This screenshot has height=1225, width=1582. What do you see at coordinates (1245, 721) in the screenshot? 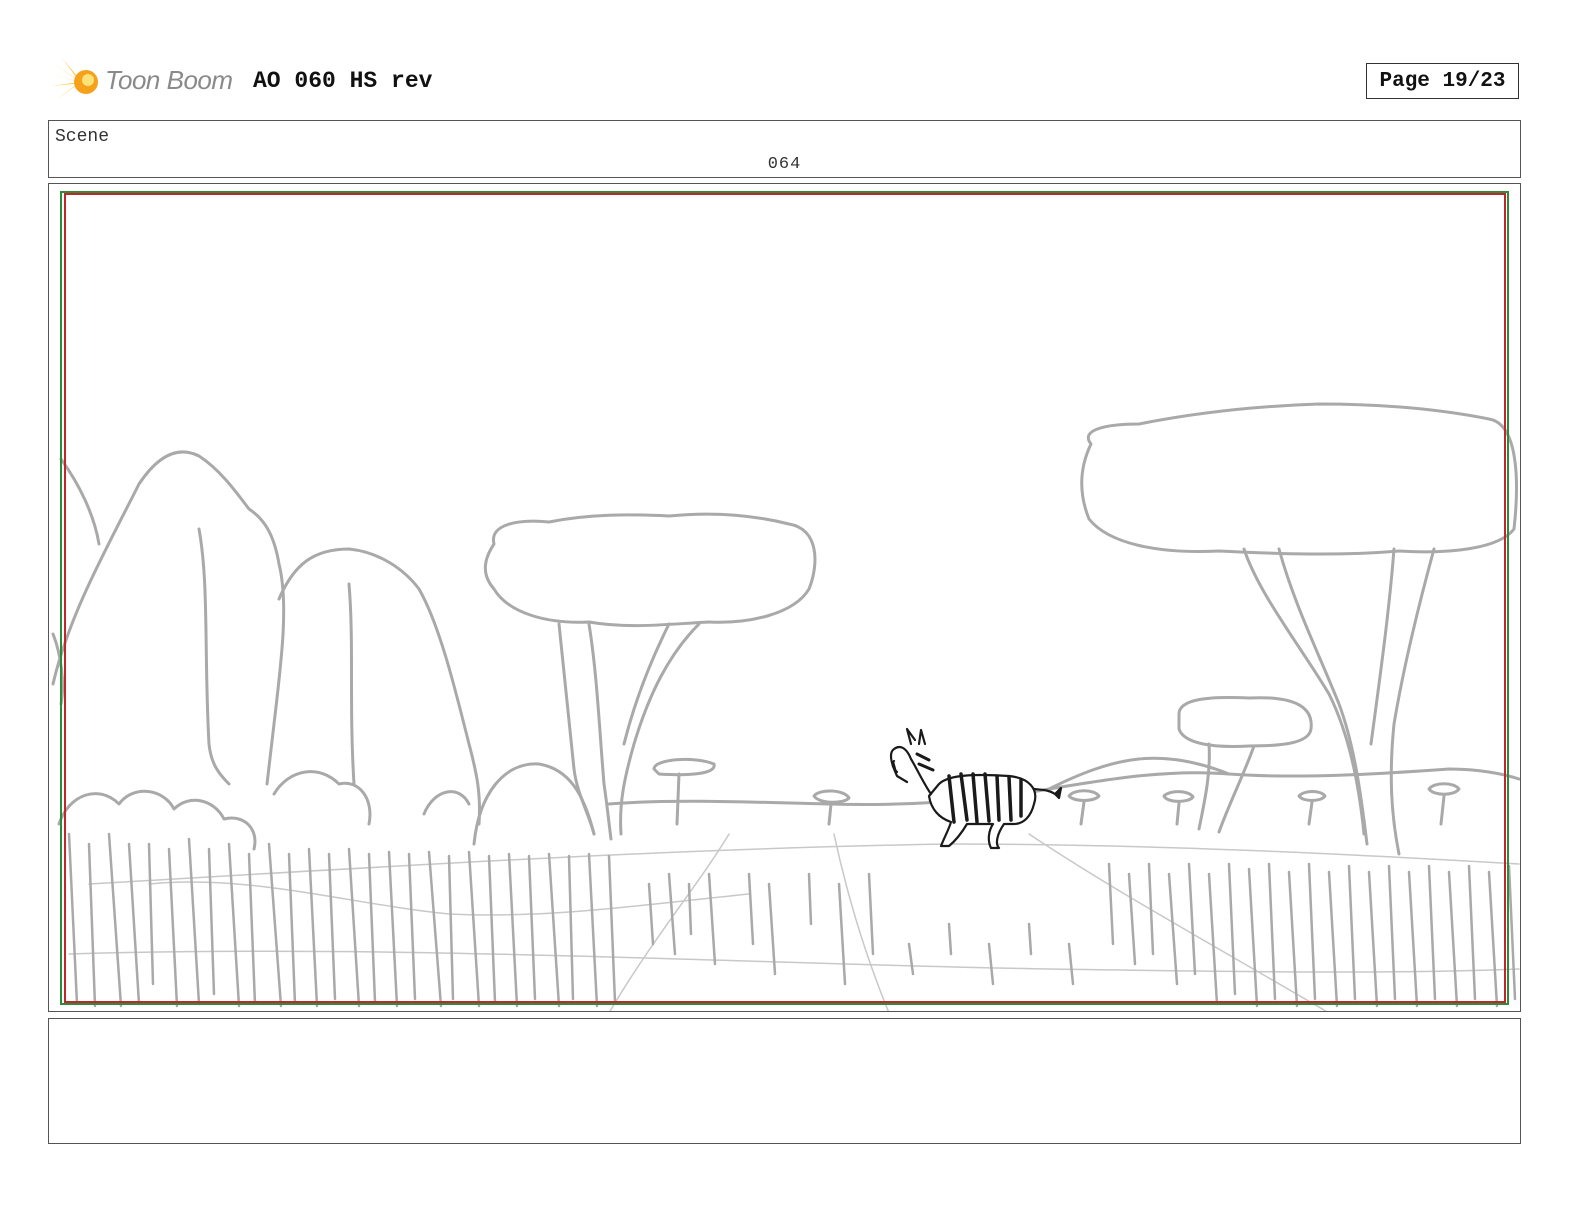
I see `acacia-small-canopy` at bounding box center [1245, 721].